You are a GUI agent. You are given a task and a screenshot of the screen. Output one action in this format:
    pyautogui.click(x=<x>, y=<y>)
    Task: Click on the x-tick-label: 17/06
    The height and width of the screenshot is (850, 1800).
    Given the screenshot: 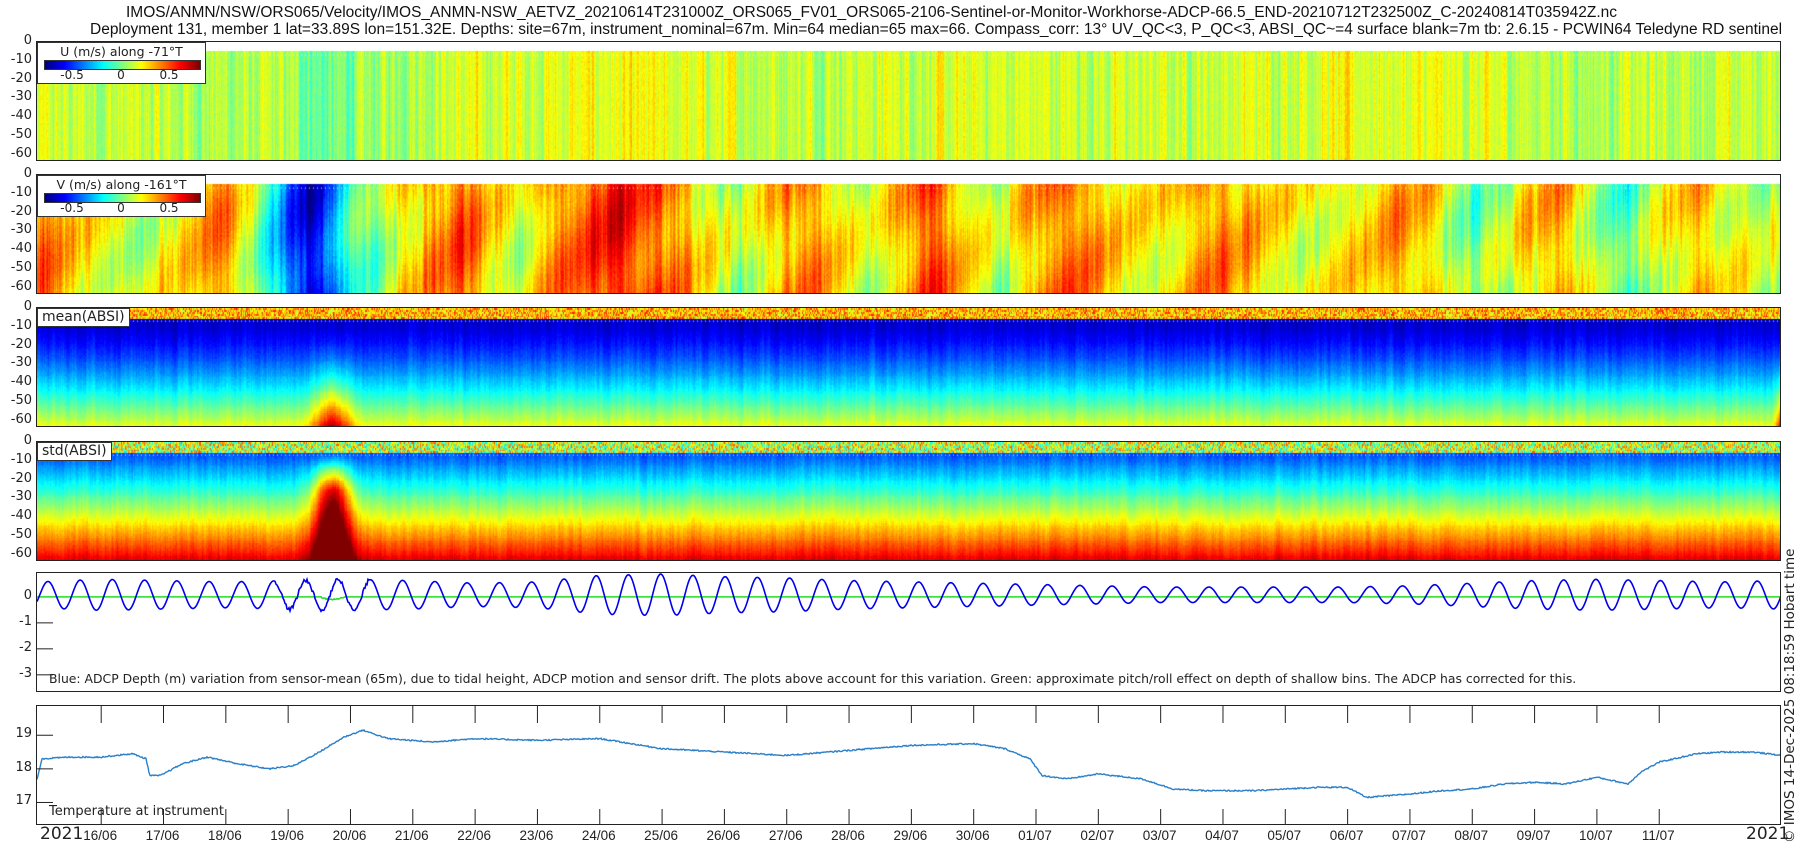 What is the action you would take?
    pyautogui.click(x=162, y=835)
    